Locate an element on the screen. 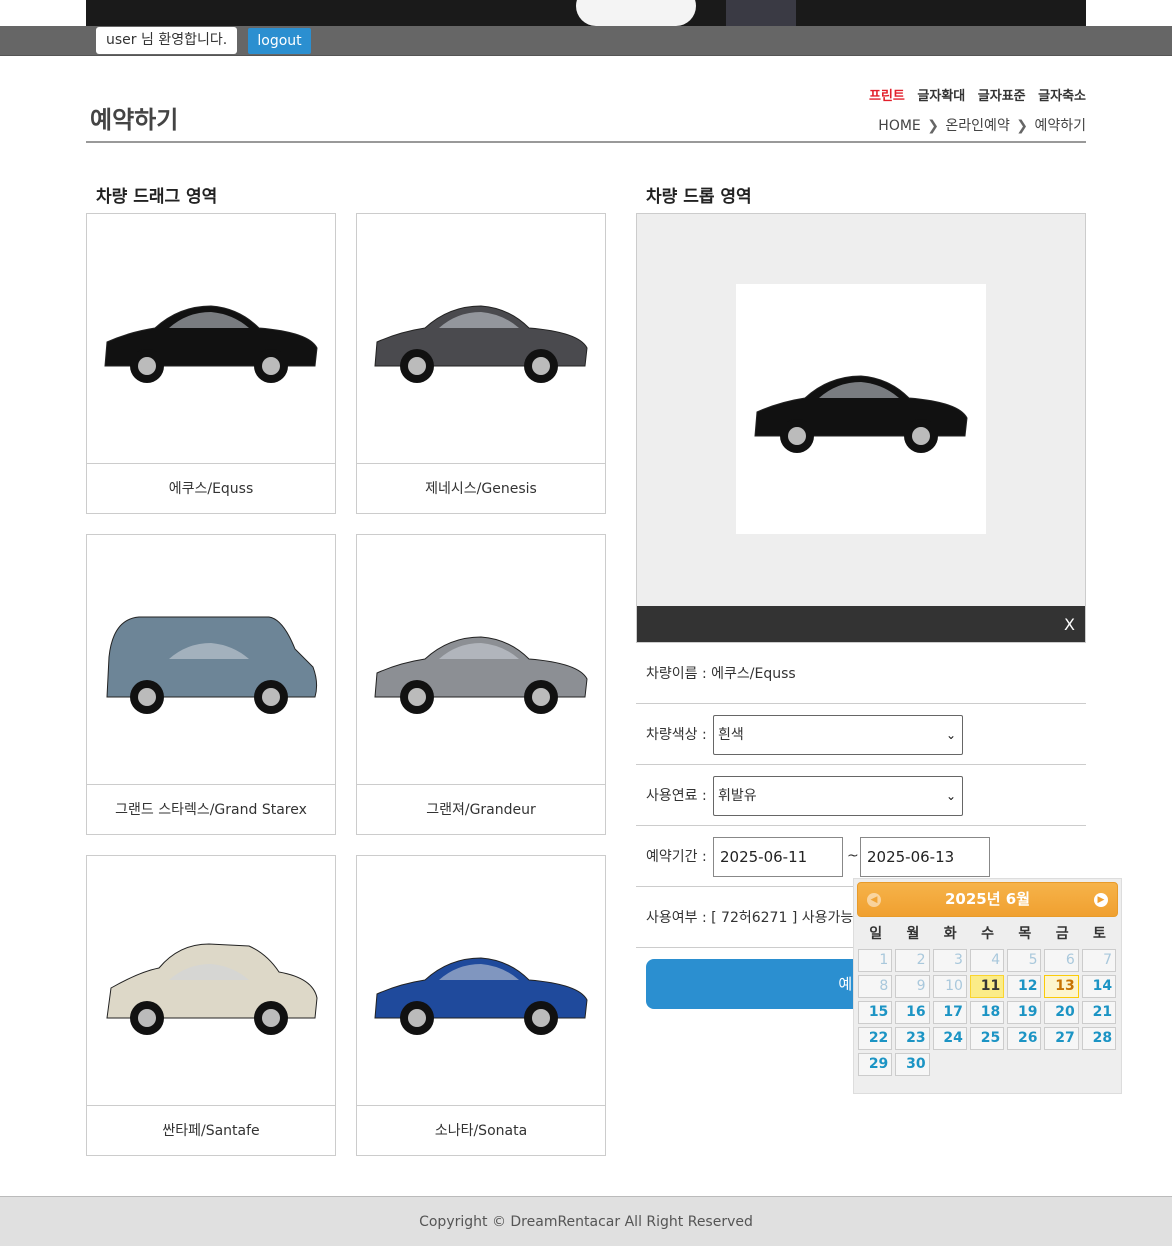 The height and width of the screenshot is (1246, 1172). logout-button: logout is located at coordinates (279, 41).